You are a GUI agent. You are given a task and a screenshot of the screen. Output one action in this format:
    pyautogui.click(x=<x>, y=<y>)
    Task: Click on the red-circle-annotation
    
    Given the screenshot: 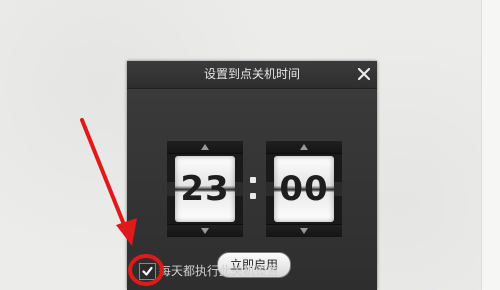 What is the action you would take?
    pyautogui.click(x=146, y=270)
    